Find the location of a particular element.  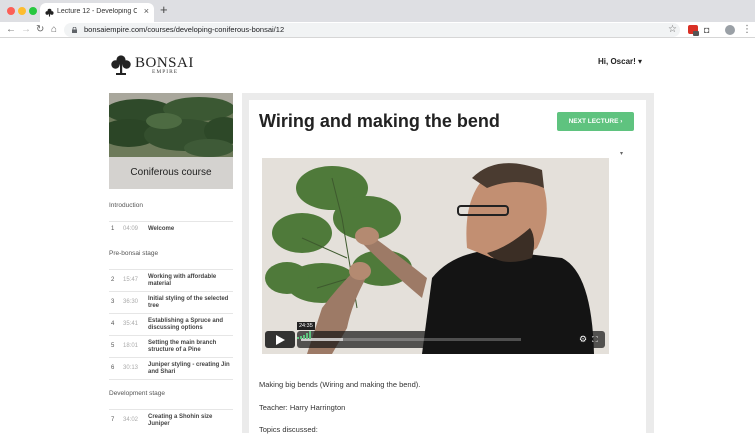

lesson-title: Working with affordable material is located at coordinates (182, 280).